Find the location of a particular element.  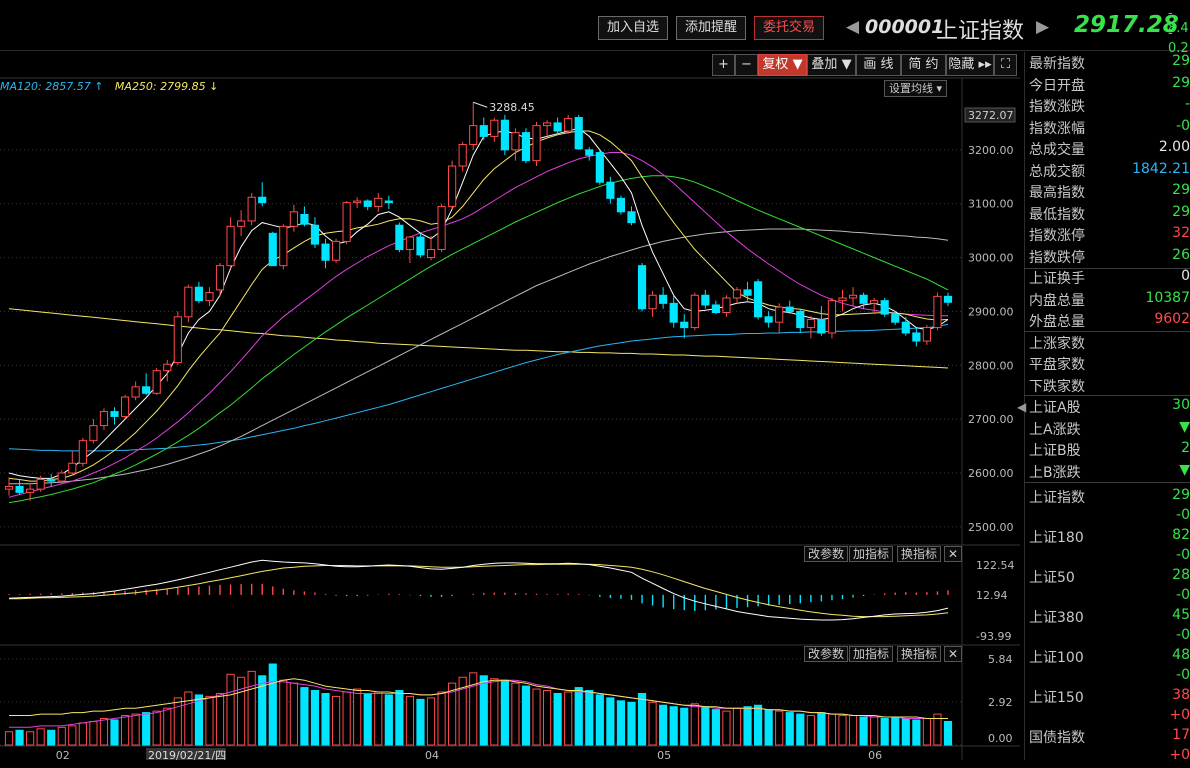

sidebar-row-label: 上证A股 is located at coordinates (1055, 408).